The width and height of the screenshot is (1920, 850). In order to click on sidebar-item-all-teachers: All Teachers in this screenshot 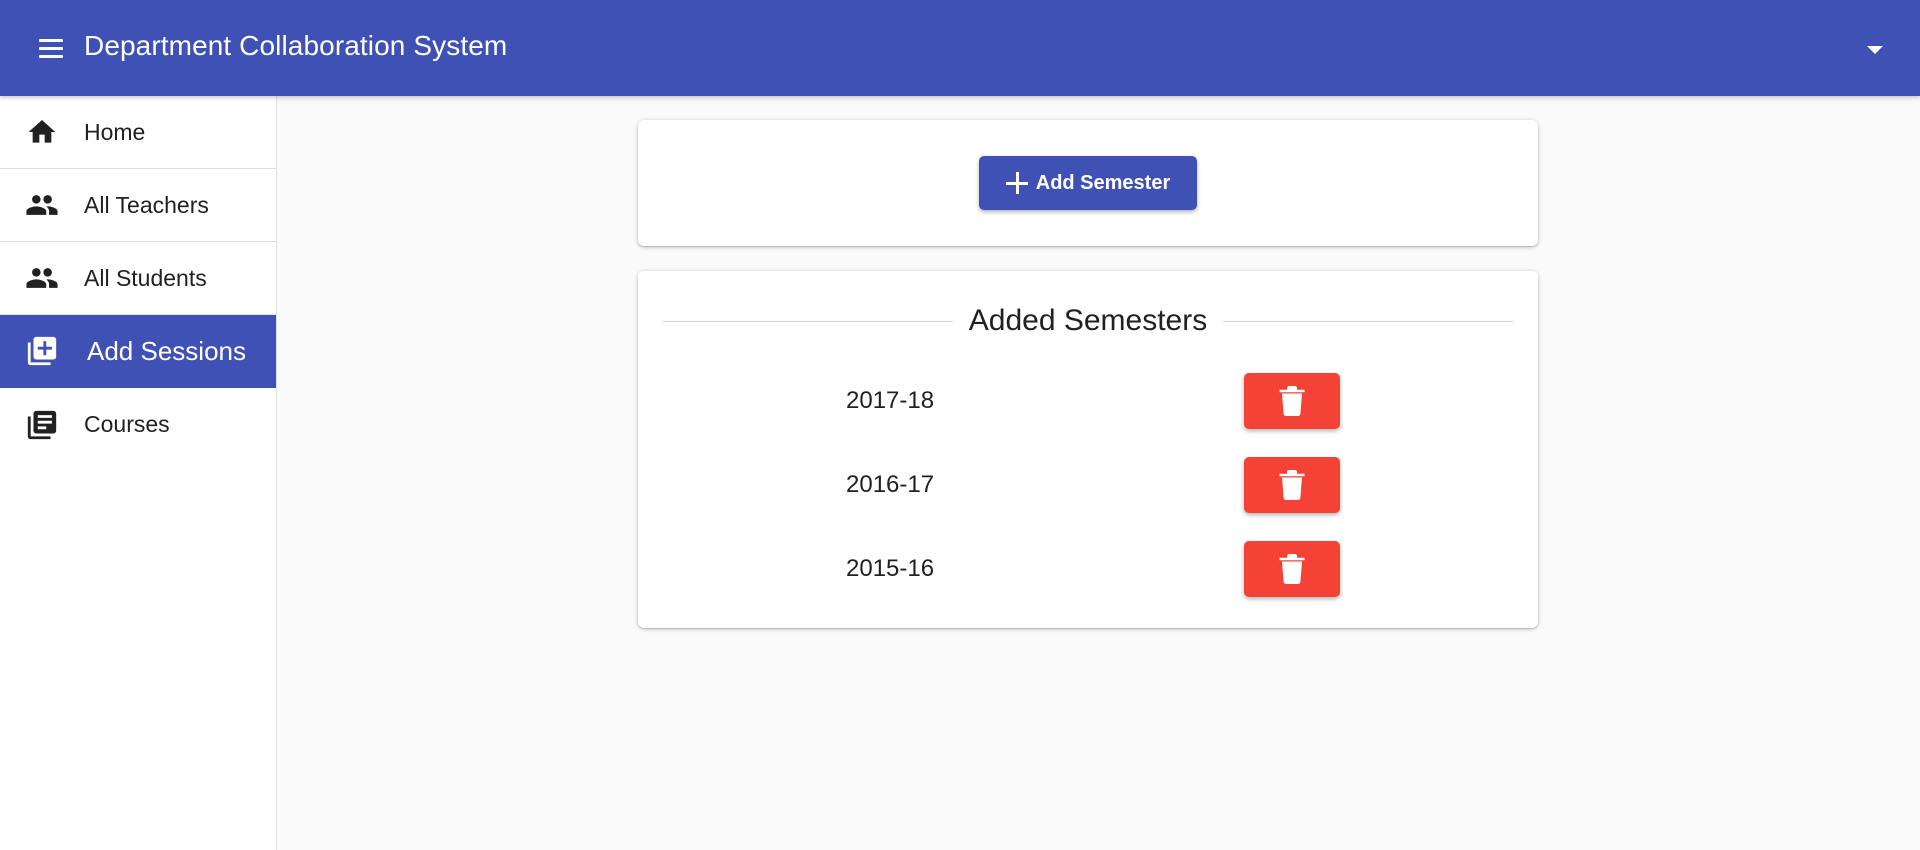, I will do `click(138, 205)`.